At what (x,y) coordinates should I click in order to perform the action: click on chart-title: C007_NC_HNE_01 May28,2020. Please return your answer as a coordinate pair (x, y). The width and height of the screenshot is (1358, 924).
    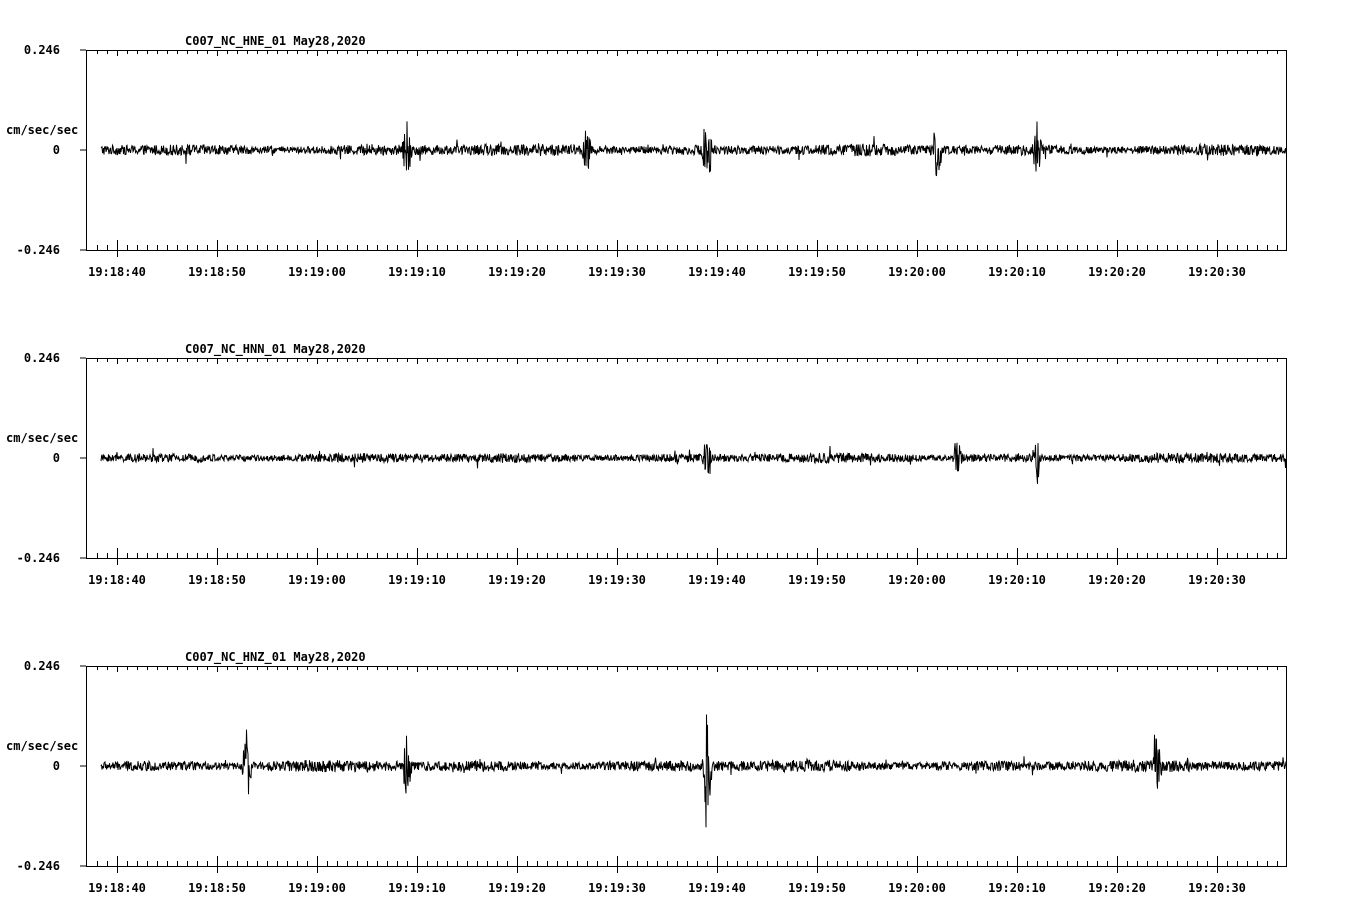
    Looking at the image, I should click on (275, 41).